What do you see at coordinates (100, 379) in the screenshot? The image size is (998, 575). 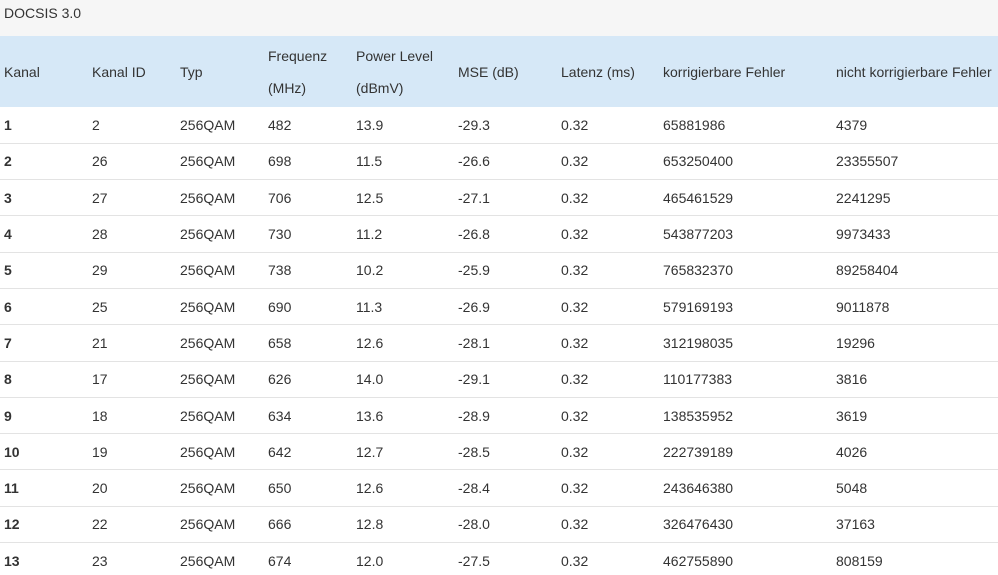 I see `cell-kanal-id: 17` at bounding box center [100, 379].